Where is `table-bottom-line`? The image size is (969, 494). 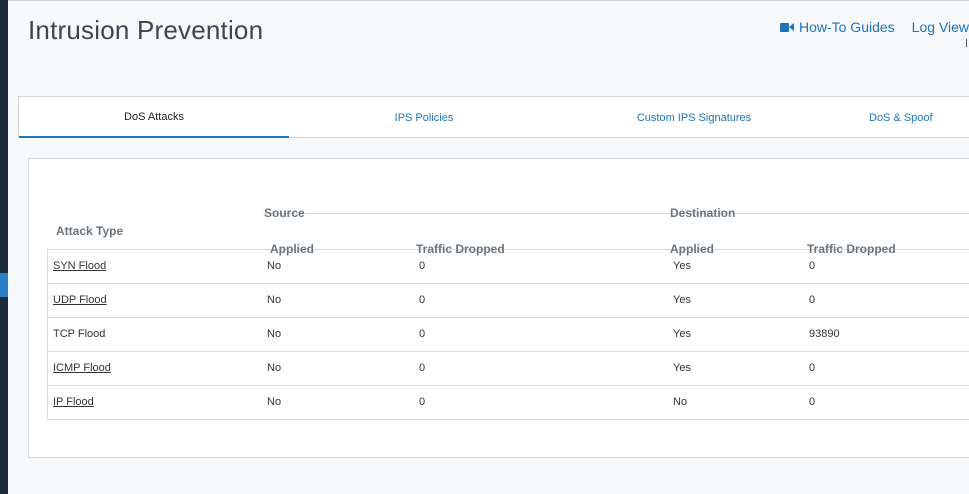 table-bottom-line is located at coordinates (508, 419).